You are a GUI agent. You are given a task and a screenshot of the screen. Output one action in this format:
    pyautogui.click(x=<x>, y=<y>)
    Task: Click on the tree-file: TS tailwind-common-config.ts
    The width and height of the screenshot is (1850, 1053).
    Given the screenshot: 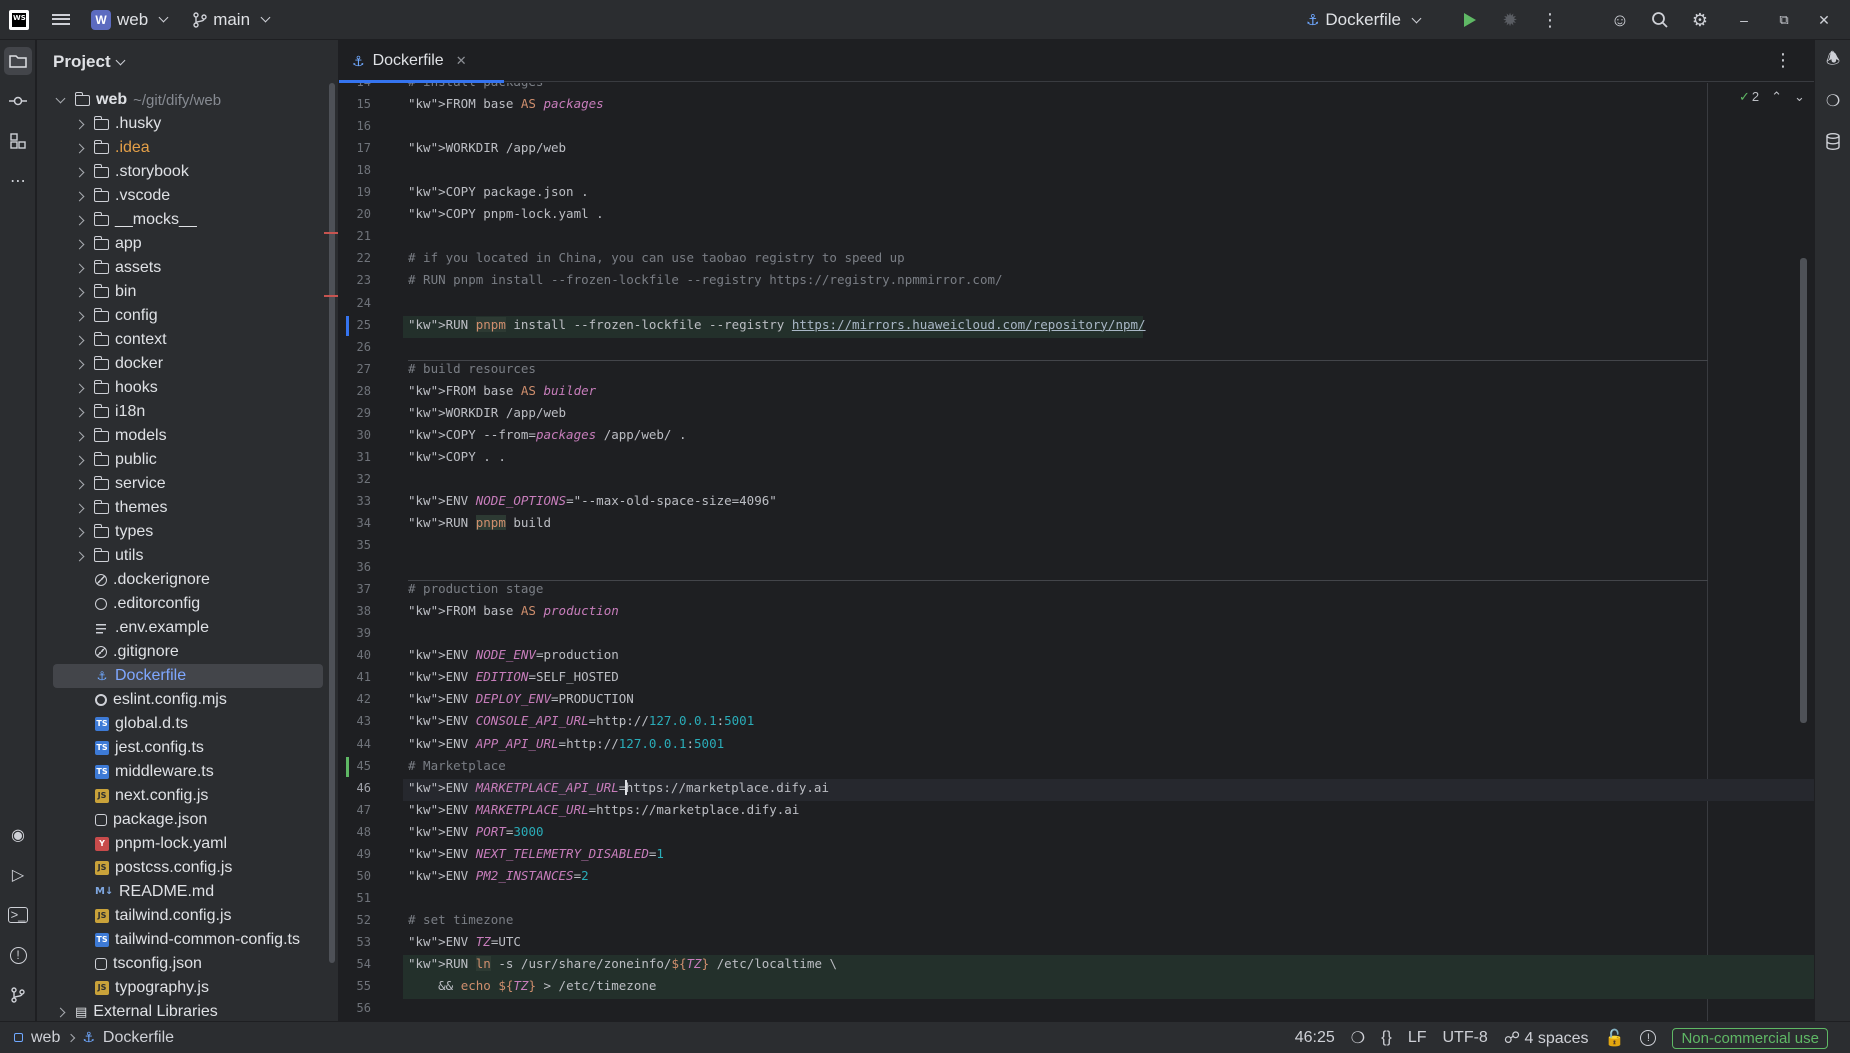 What is the action you would take?
    pyautogui.click(x=183, y=940)
    